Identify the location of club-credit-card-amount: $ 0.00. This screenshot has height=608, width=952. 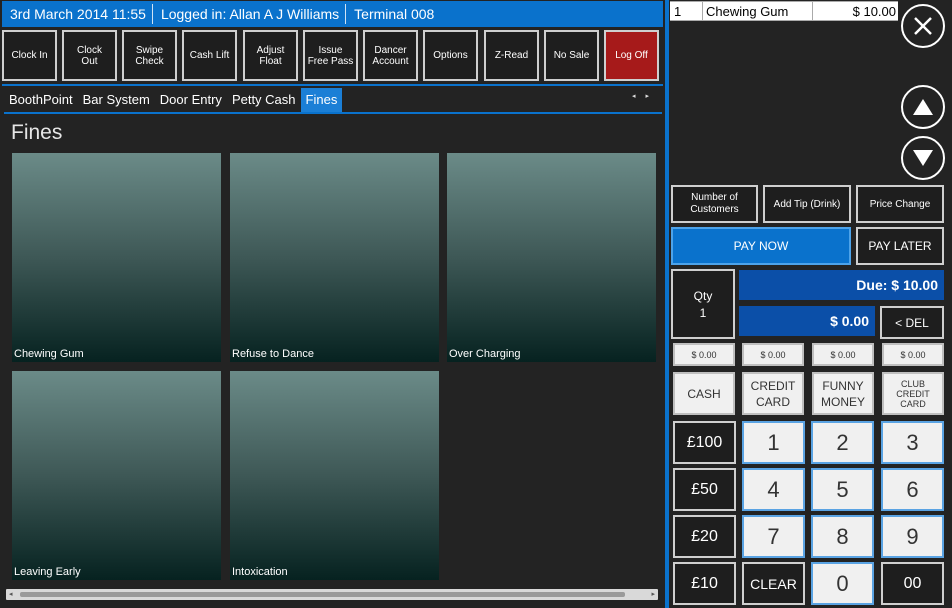
(913, 354).